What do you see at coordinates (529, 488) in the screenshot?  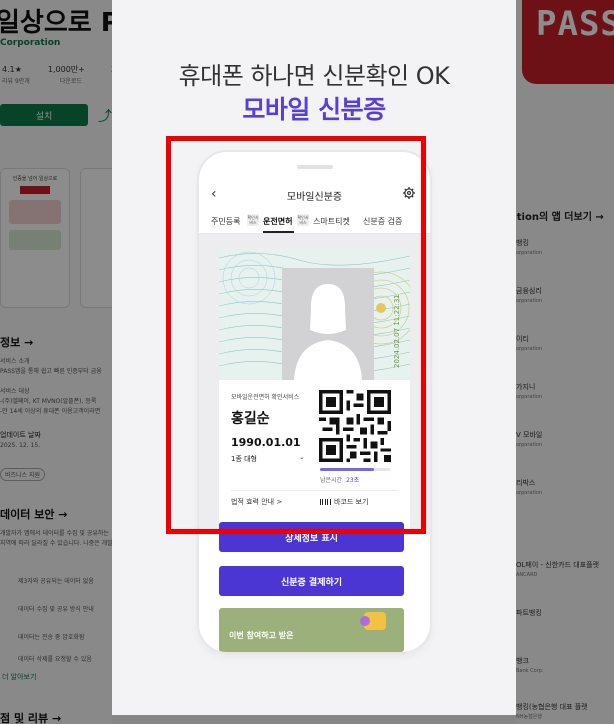 I see `related-app: 리박스 orporation` at bounding box center [529, 488].